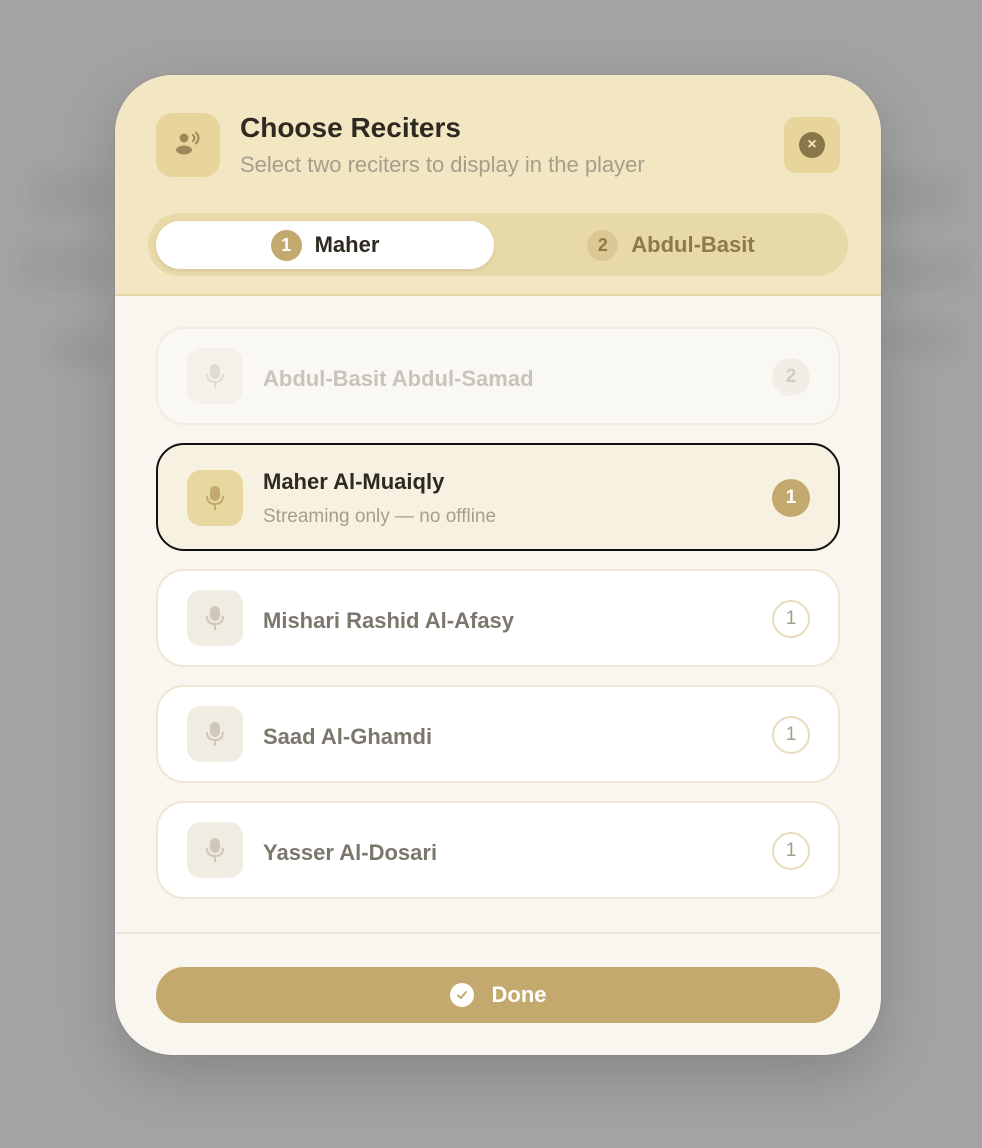 This screenshot has width=982, height=1148. Describe the element at coordinates (347, 244) in the screenshot. I see `tab-label: Maher` at that location.